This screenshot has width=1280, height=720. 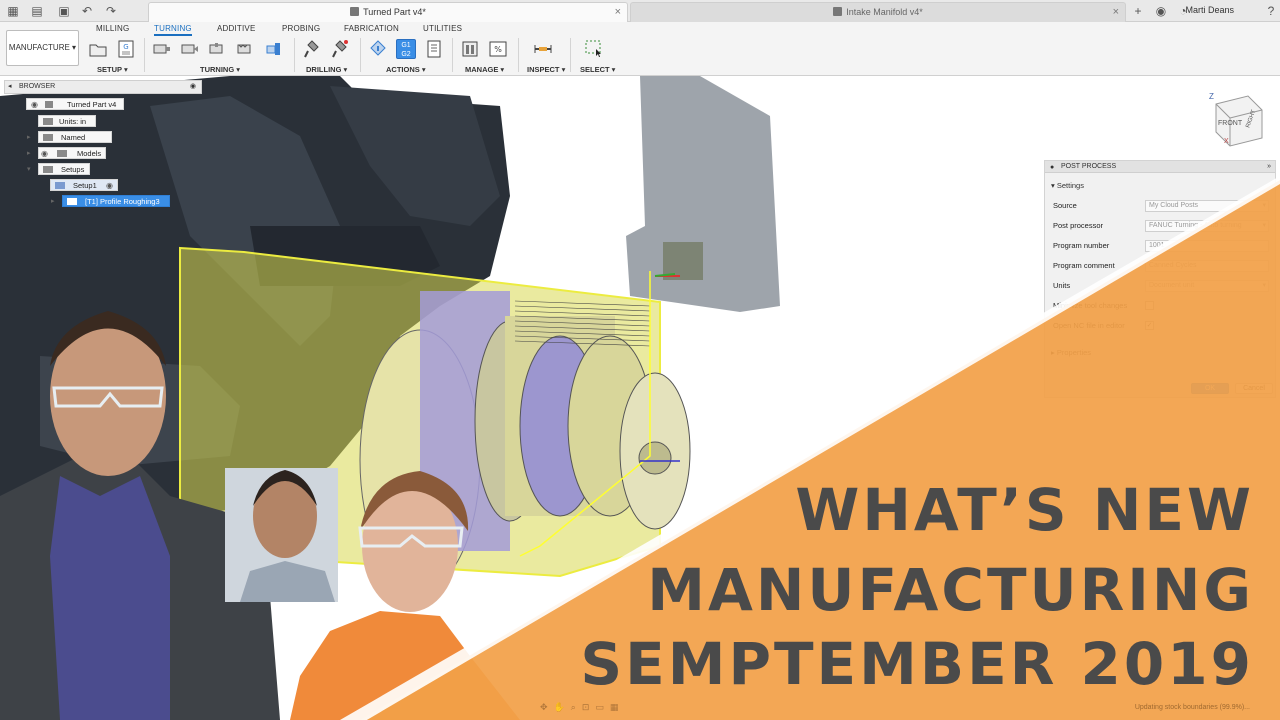 What do you see at coordinates (173, 30) in the screenshot?
I see `tab-turning: TURNING` at bounding box center [173, 30].